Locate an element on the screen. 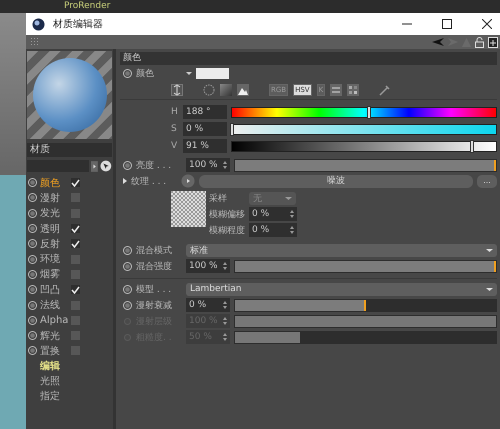 Image resolution: width=500 pixels, height=429 pixels. property-label: 模型 . . . is located at coordinates (154, 290).